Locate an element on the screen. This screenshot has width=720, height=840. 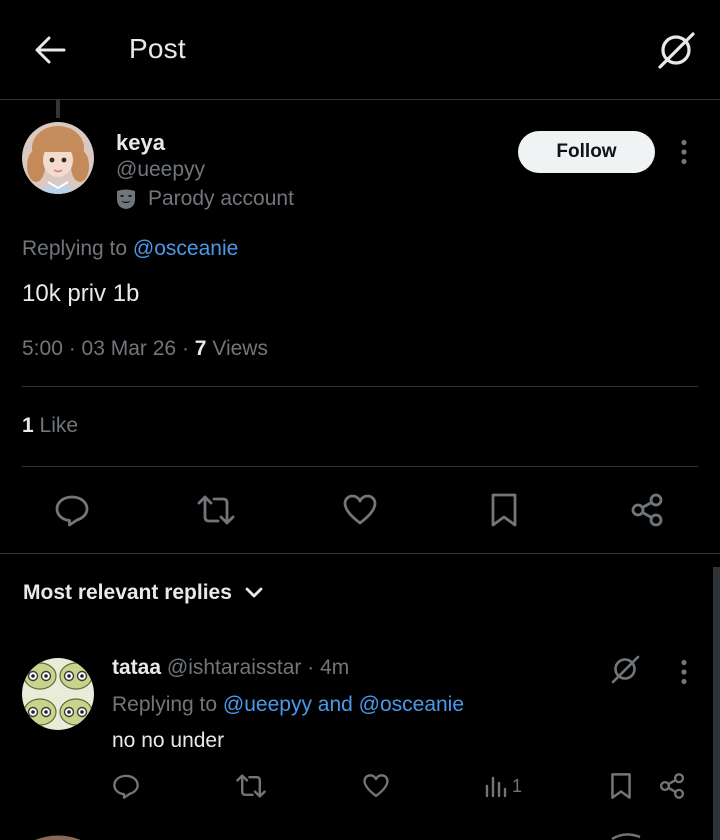
reply-views-count: 1 is located at coordinates (517, 785).